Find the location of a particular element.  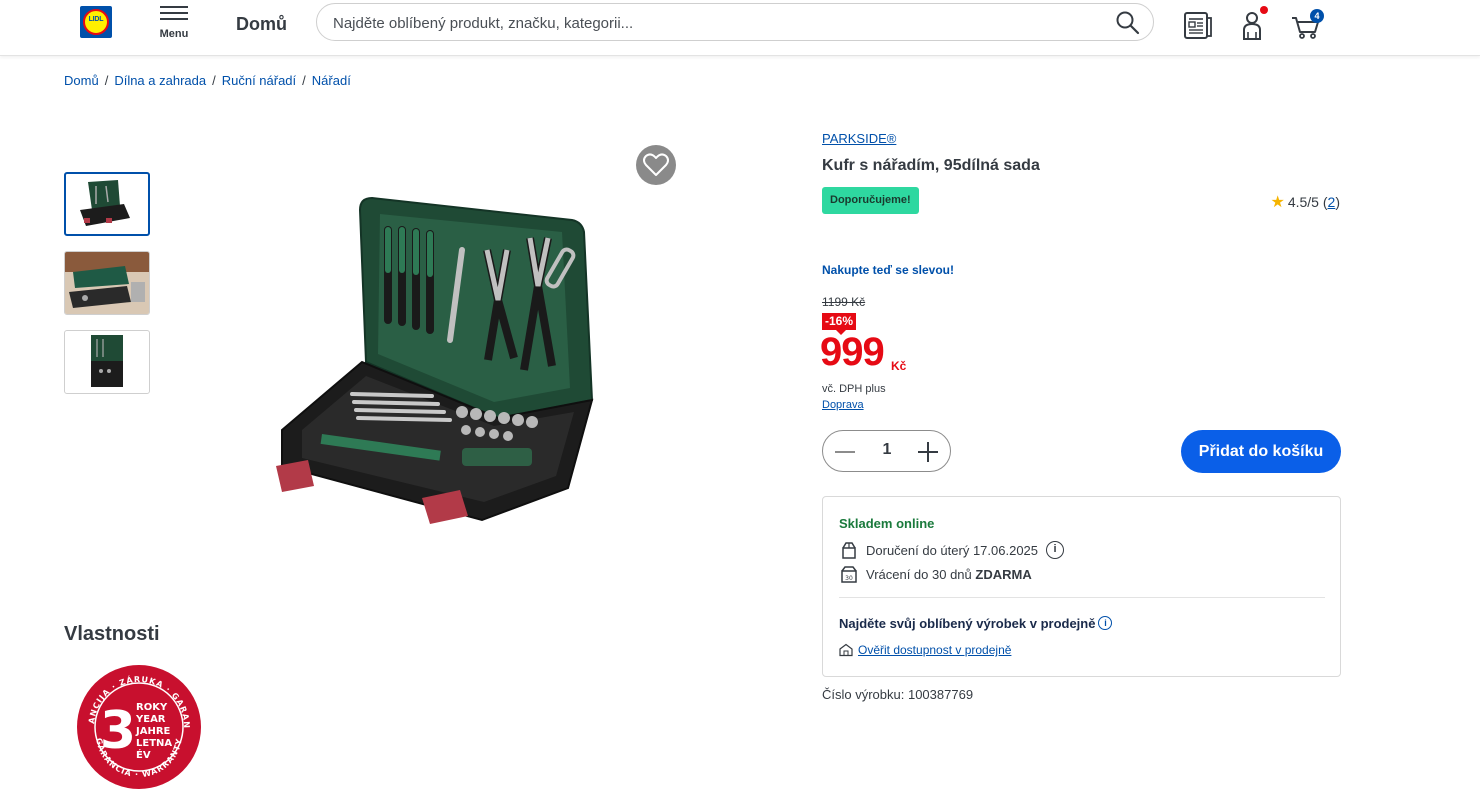

brand-link: PARKSIDE® is located at coordinates (859, 138).